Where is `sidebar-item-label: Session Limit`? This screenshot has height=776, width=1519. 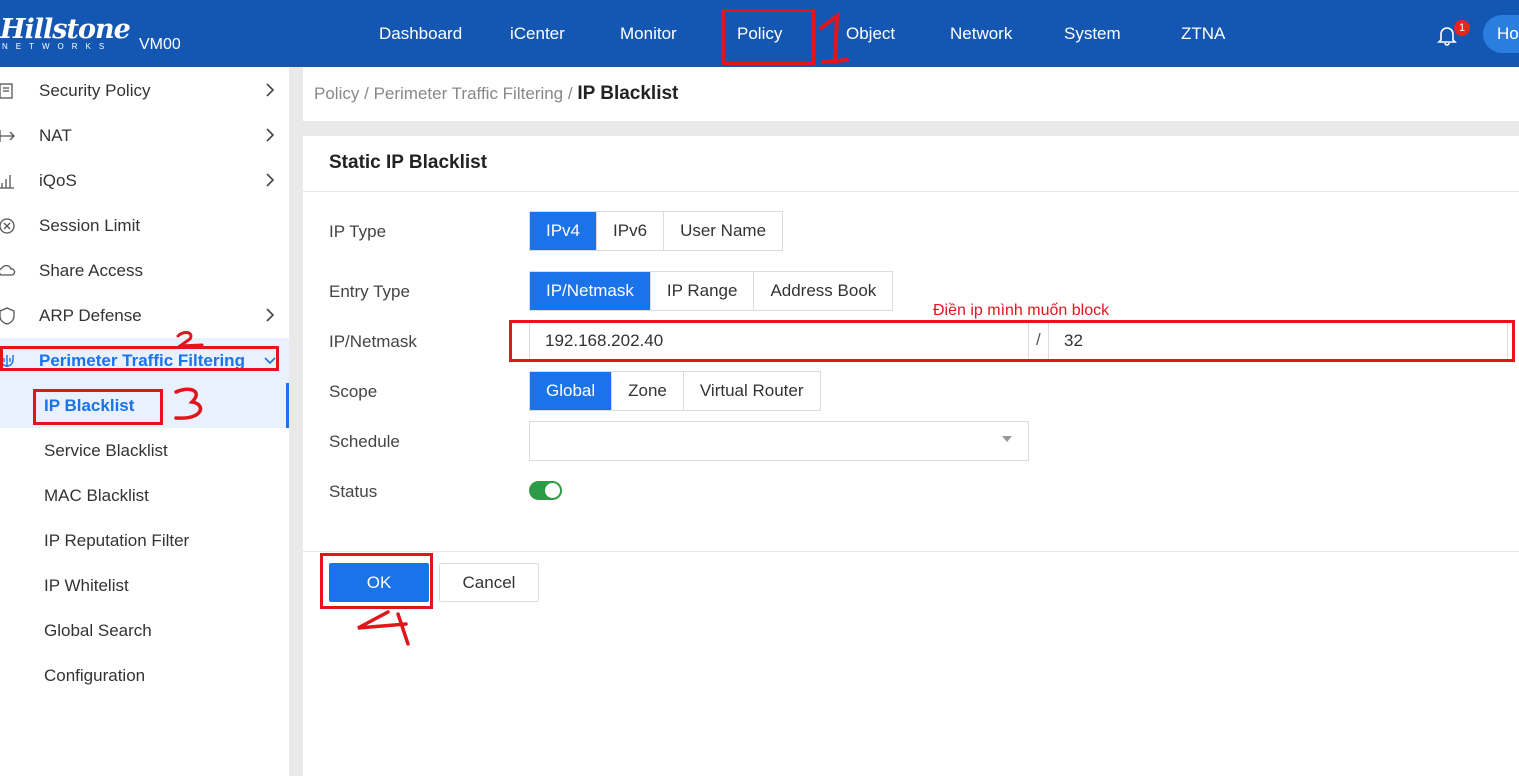
sidebar-item-label: Session Limit is located at coordinates (90, 225).